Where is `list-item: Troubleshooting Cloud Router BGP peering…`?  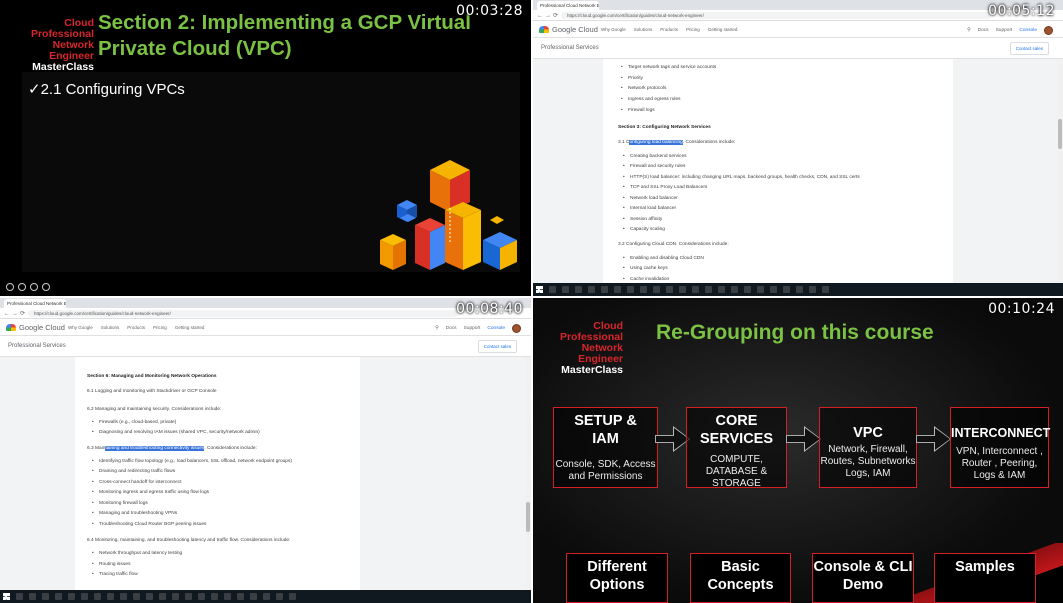
list-item: Troubleshooting Cloud Router BGP peering… is located at coordinates (149, 524).